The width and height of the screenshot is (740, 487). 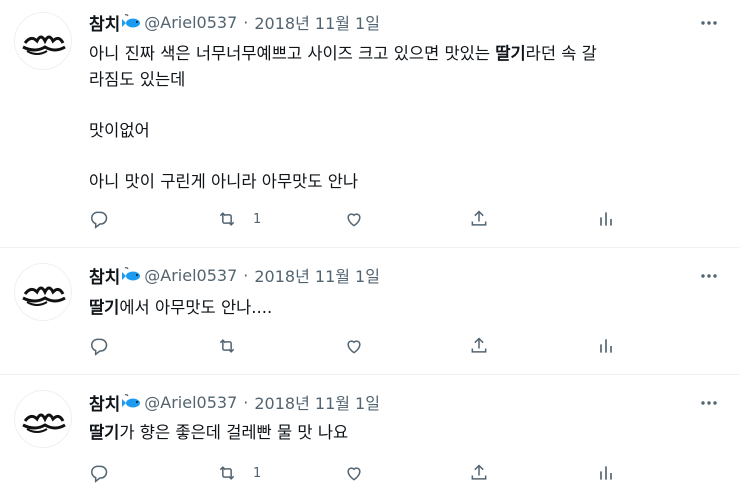 What do you see at coordinates (343, 53) in the screenshot?
I see `tweet-text-line: 아니 진짜 색은 너무너무예쁘고 사이즈 크고 있으면 맛있는 딸기라던 속 갈` at bounding box center [343, 53].